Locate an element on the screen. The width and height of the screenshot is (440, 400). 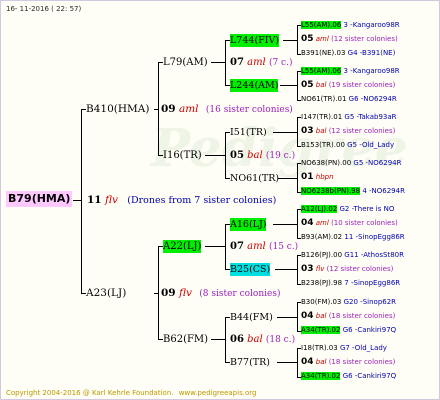
gen4-drone-line: B391(NE).03 G4 -B391(NE) is located at coordinates (348, 53).